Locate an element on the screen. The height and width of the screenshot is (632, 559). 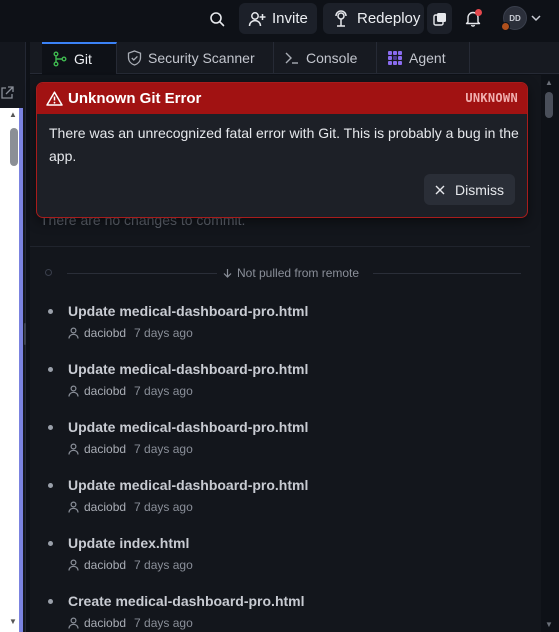
git-branch-icon is located at coordinates (60, 59).